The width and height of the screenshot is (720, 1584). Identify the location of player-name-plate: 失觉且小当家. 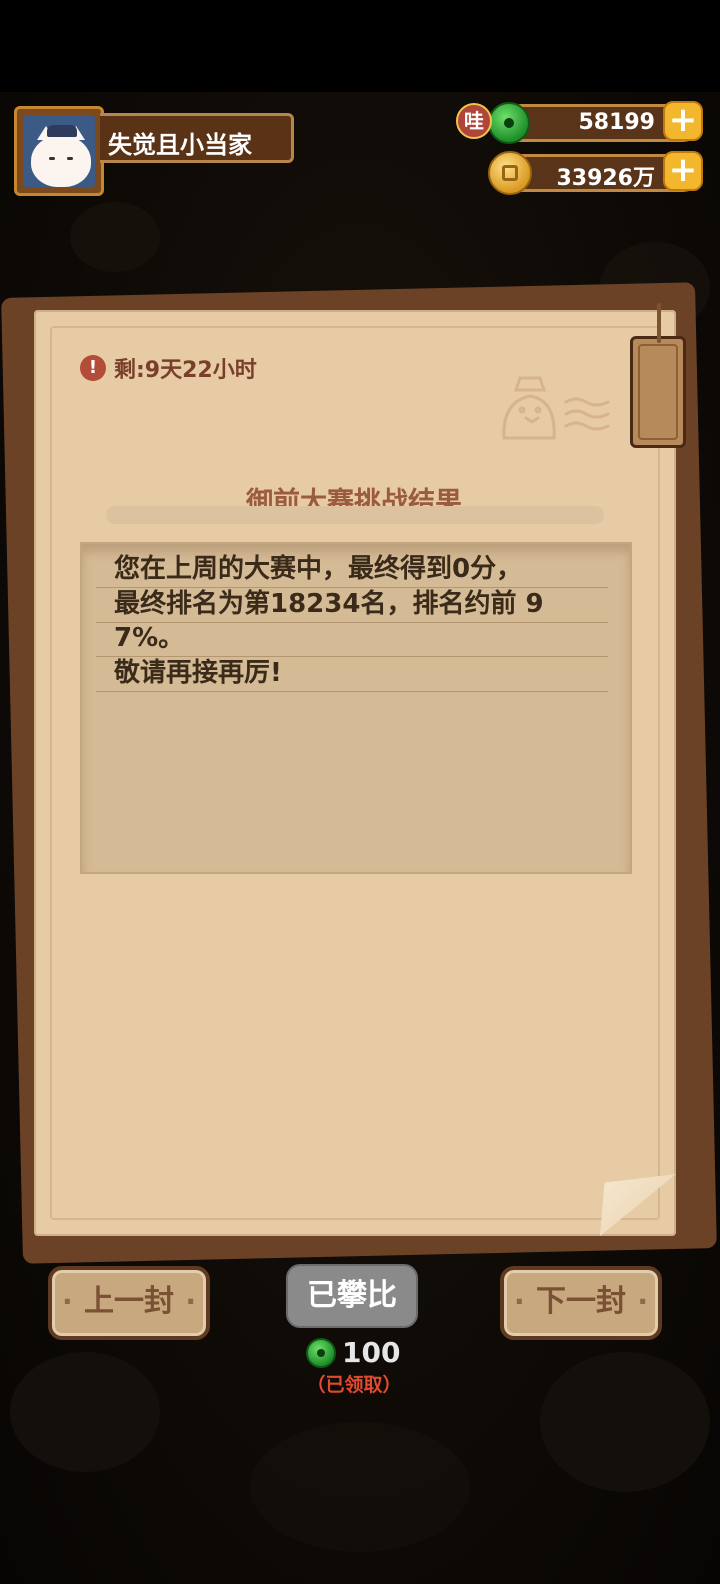
(197, 138).